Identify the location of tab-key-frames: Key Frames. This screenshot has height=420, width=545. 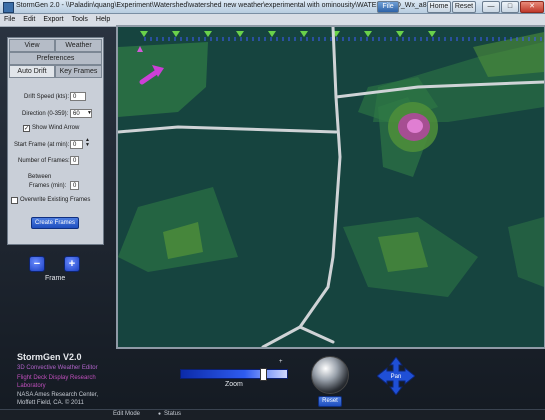
(78, 71).